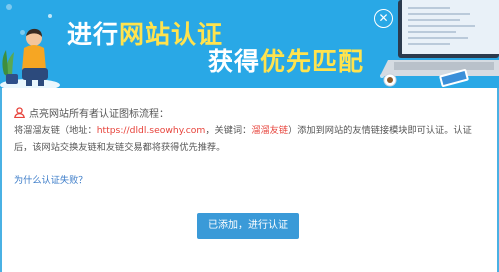  What do you see at coordinates (286, 61) in the screenshot?
I see `banner-subtitle: 获得优先匹配` at bounding box center [286, 61].